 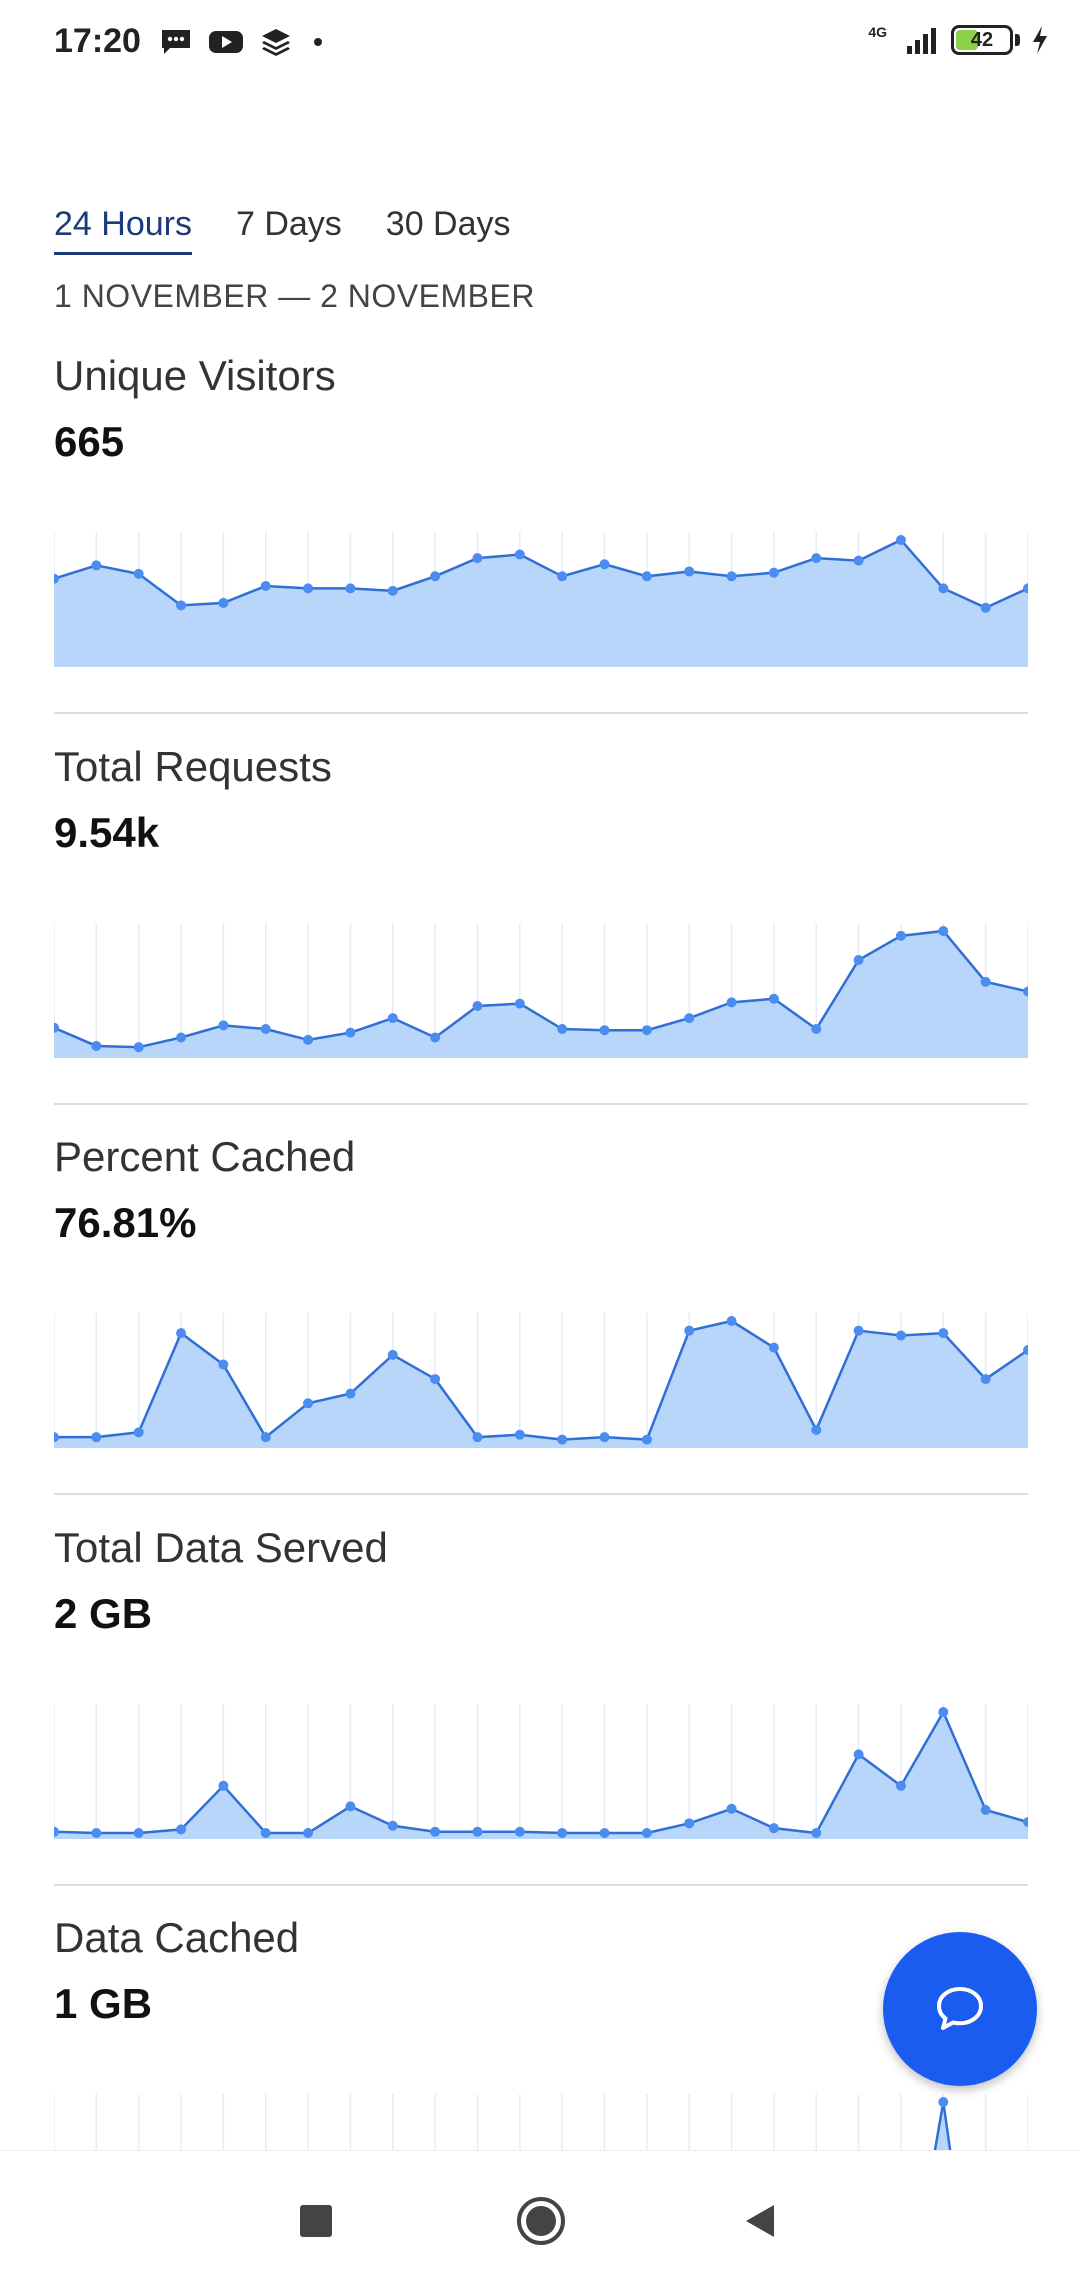 What do you see at coordinates (877, 32) in the screenshot?
I see `network-type: 4G` at bounding box center [877, 32].